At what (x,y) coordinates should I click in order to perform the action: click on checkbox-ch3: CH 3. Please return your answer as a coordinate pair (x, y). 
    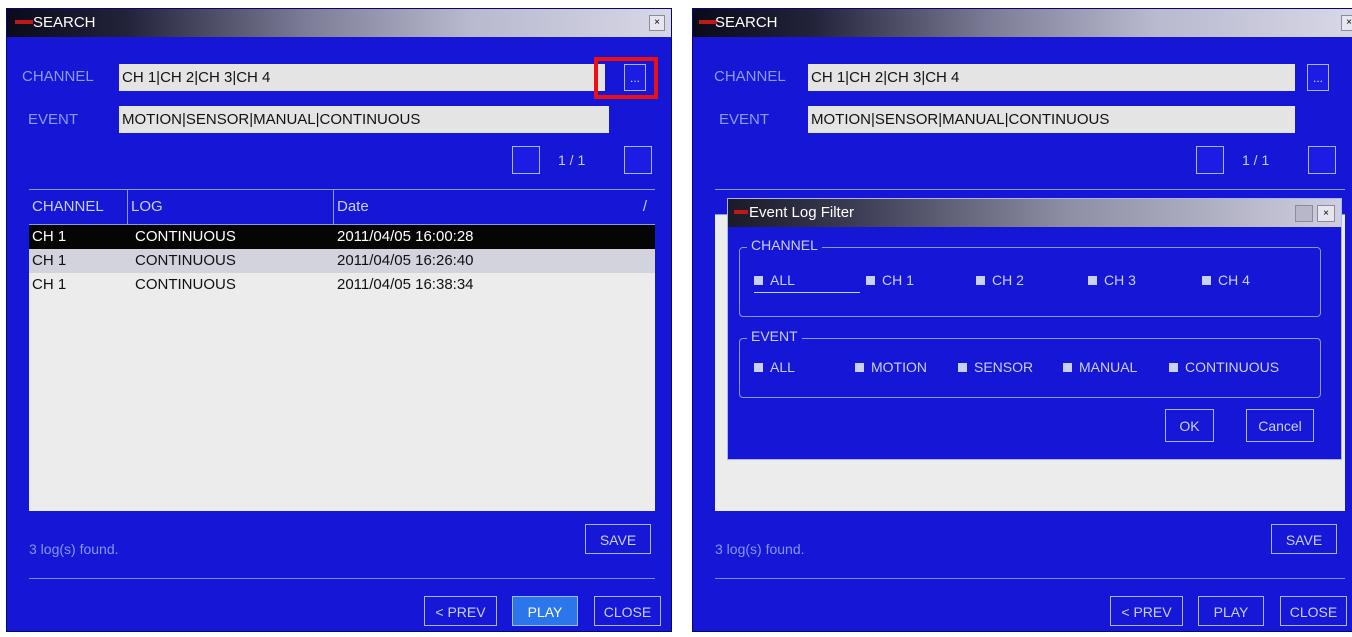
    Looking at the image, I should click on (1112, 280).